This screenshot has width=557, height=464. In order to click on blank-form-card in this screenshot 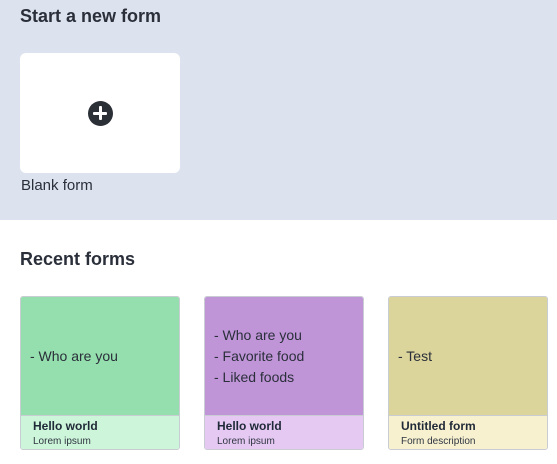, I will do `click(100, 113)`.